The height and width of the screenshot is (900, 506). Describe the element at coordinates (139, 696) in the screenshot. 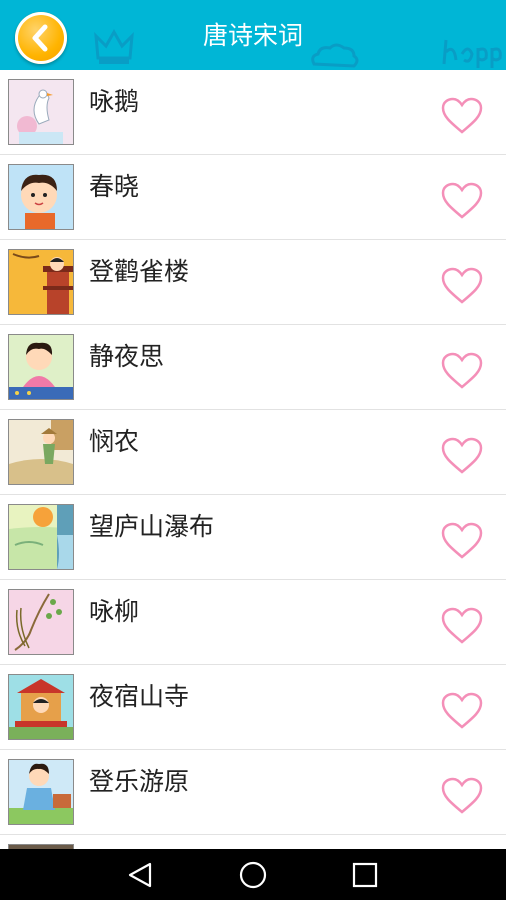

I see `poem-title: 夜宿山寺` at that location.